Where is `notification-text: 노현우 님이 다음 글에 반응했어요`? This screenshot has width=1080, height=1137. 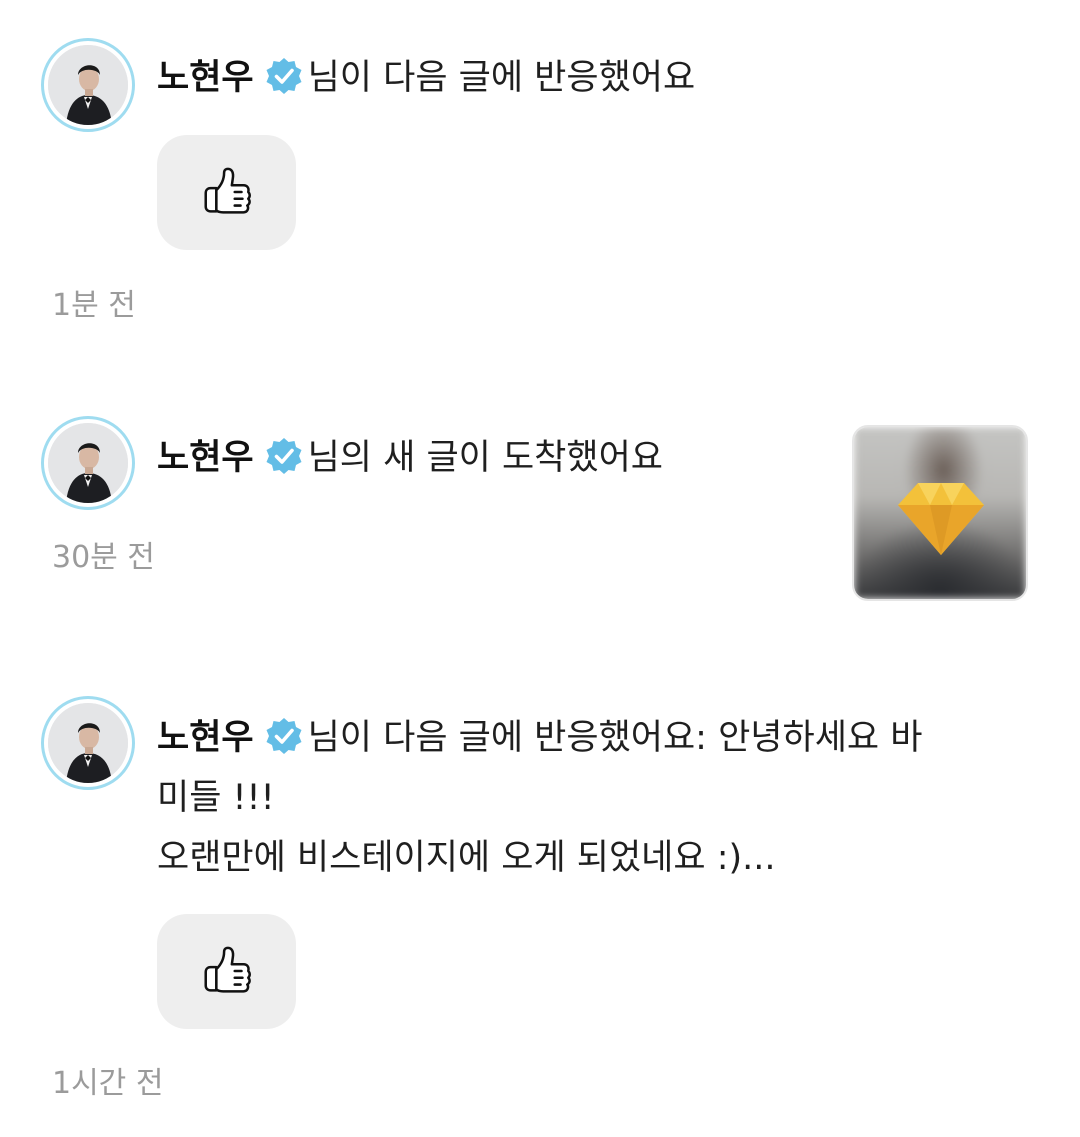 notification-text: 노현우 님이 다음 글에 반응했어요 is located at coordinates (426, 78).